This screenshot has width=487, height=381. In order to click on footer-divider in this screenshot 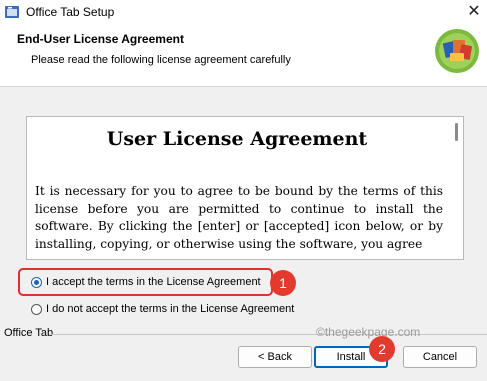, I will do `click(268, 334)`.